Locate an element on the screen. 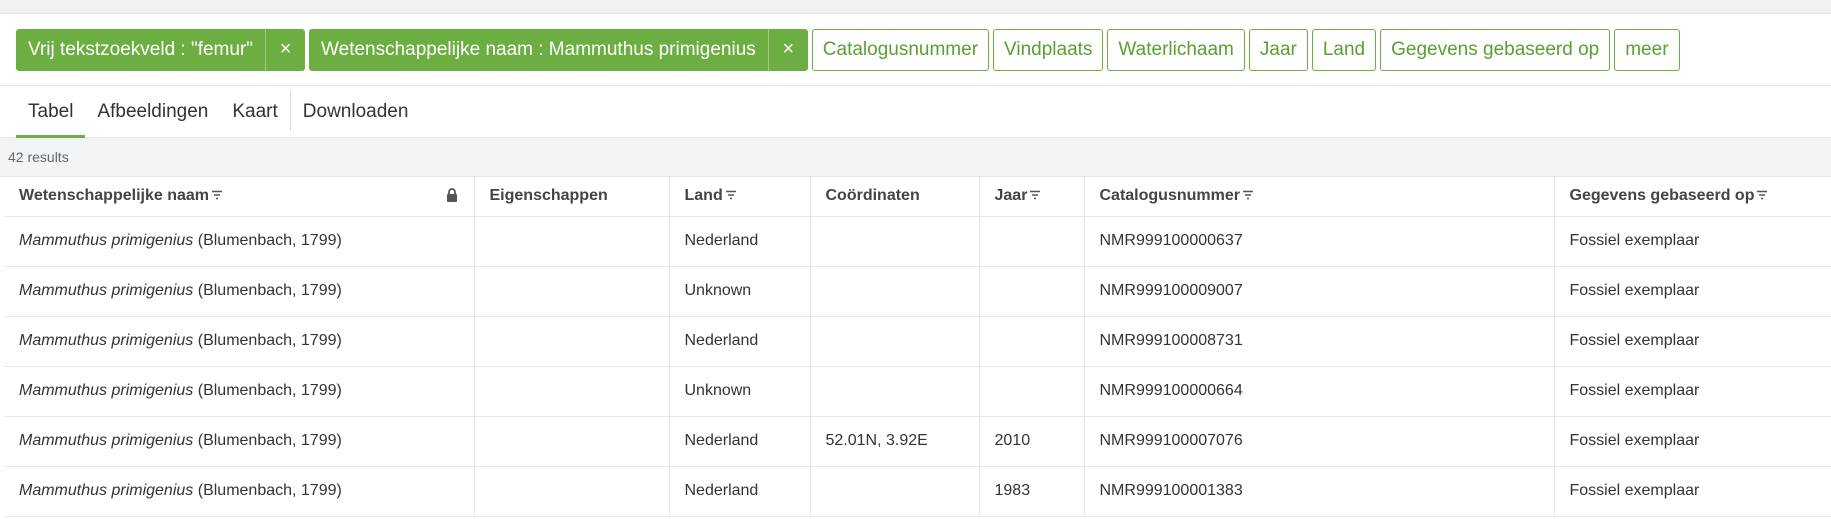  column-header-label: Jaar is located at coordinates (1011, 196).